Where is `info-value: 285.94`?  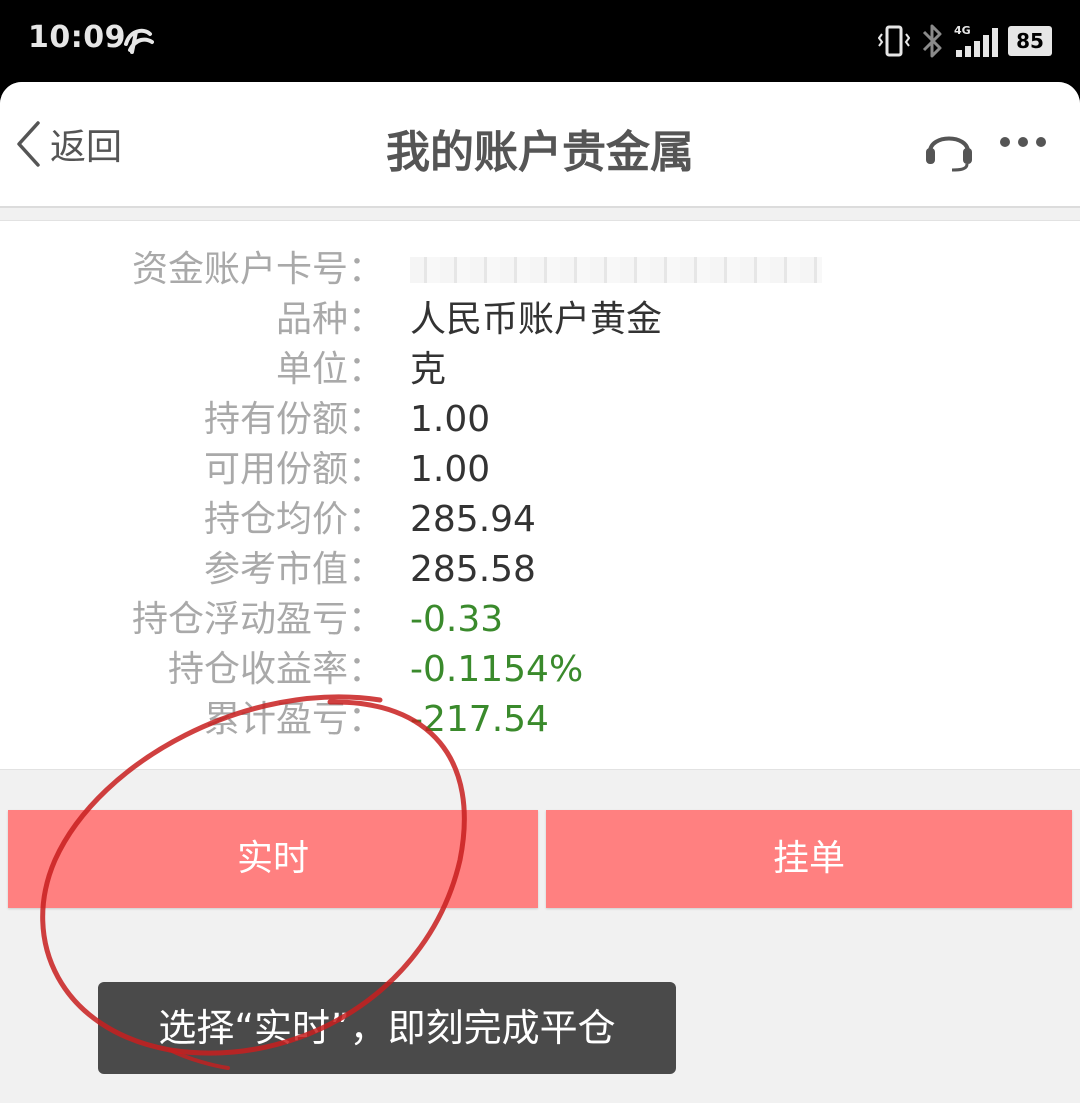 info-value: 285.94 is located at coordinates (473, 519).